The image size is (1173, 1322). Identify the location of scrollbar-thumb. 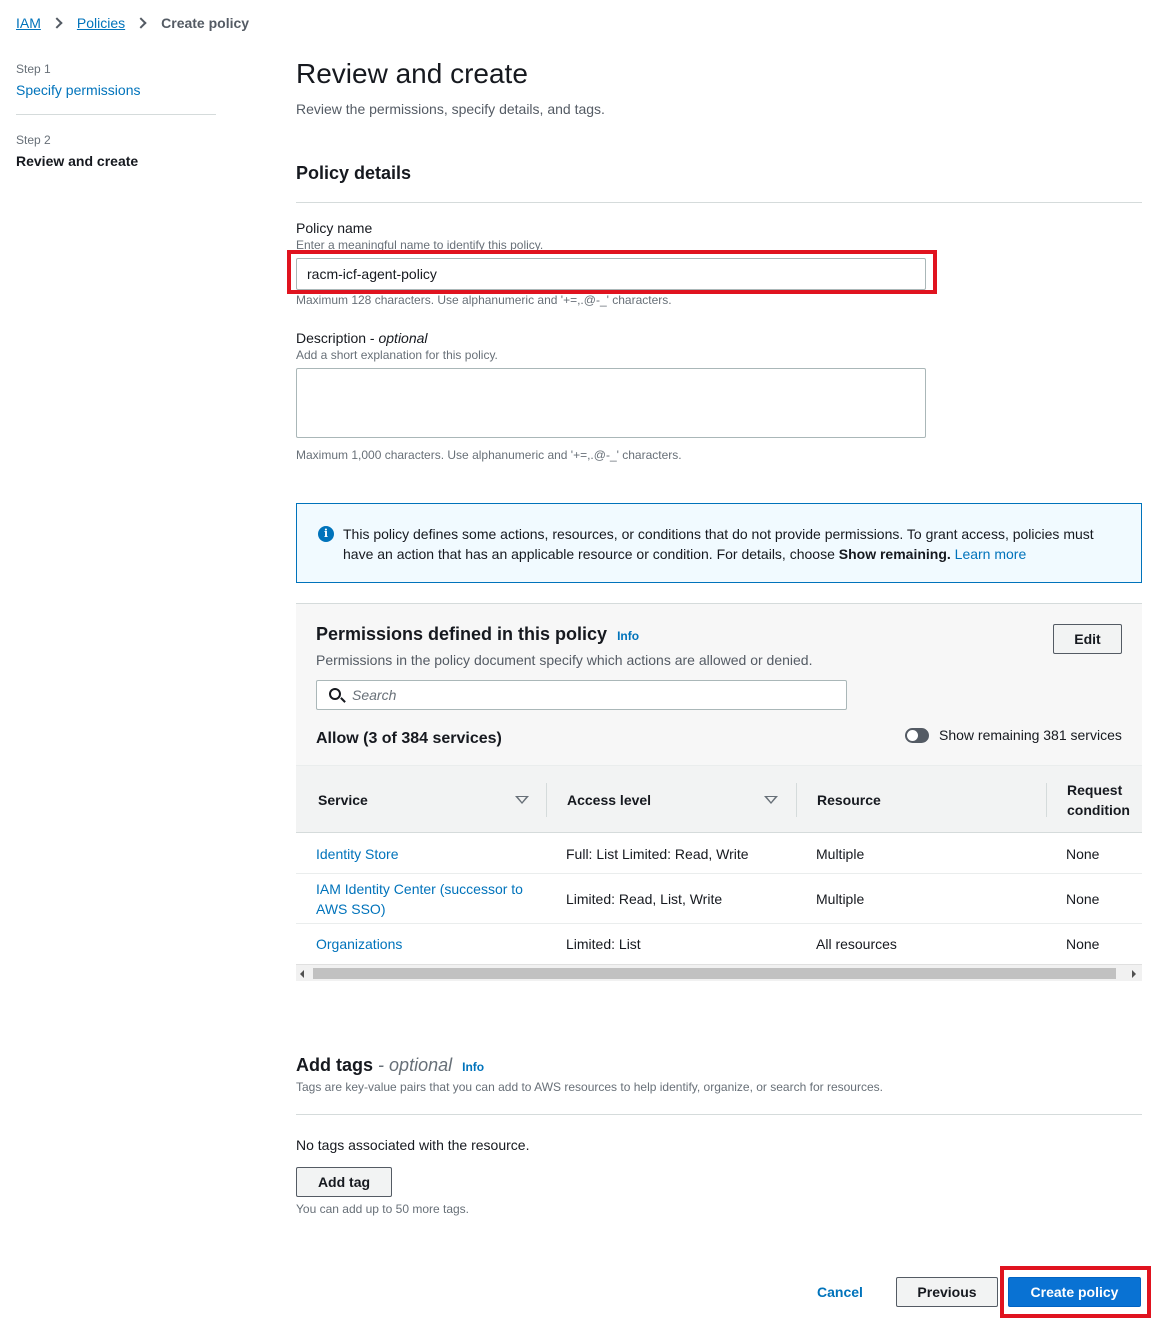
(714, 973).